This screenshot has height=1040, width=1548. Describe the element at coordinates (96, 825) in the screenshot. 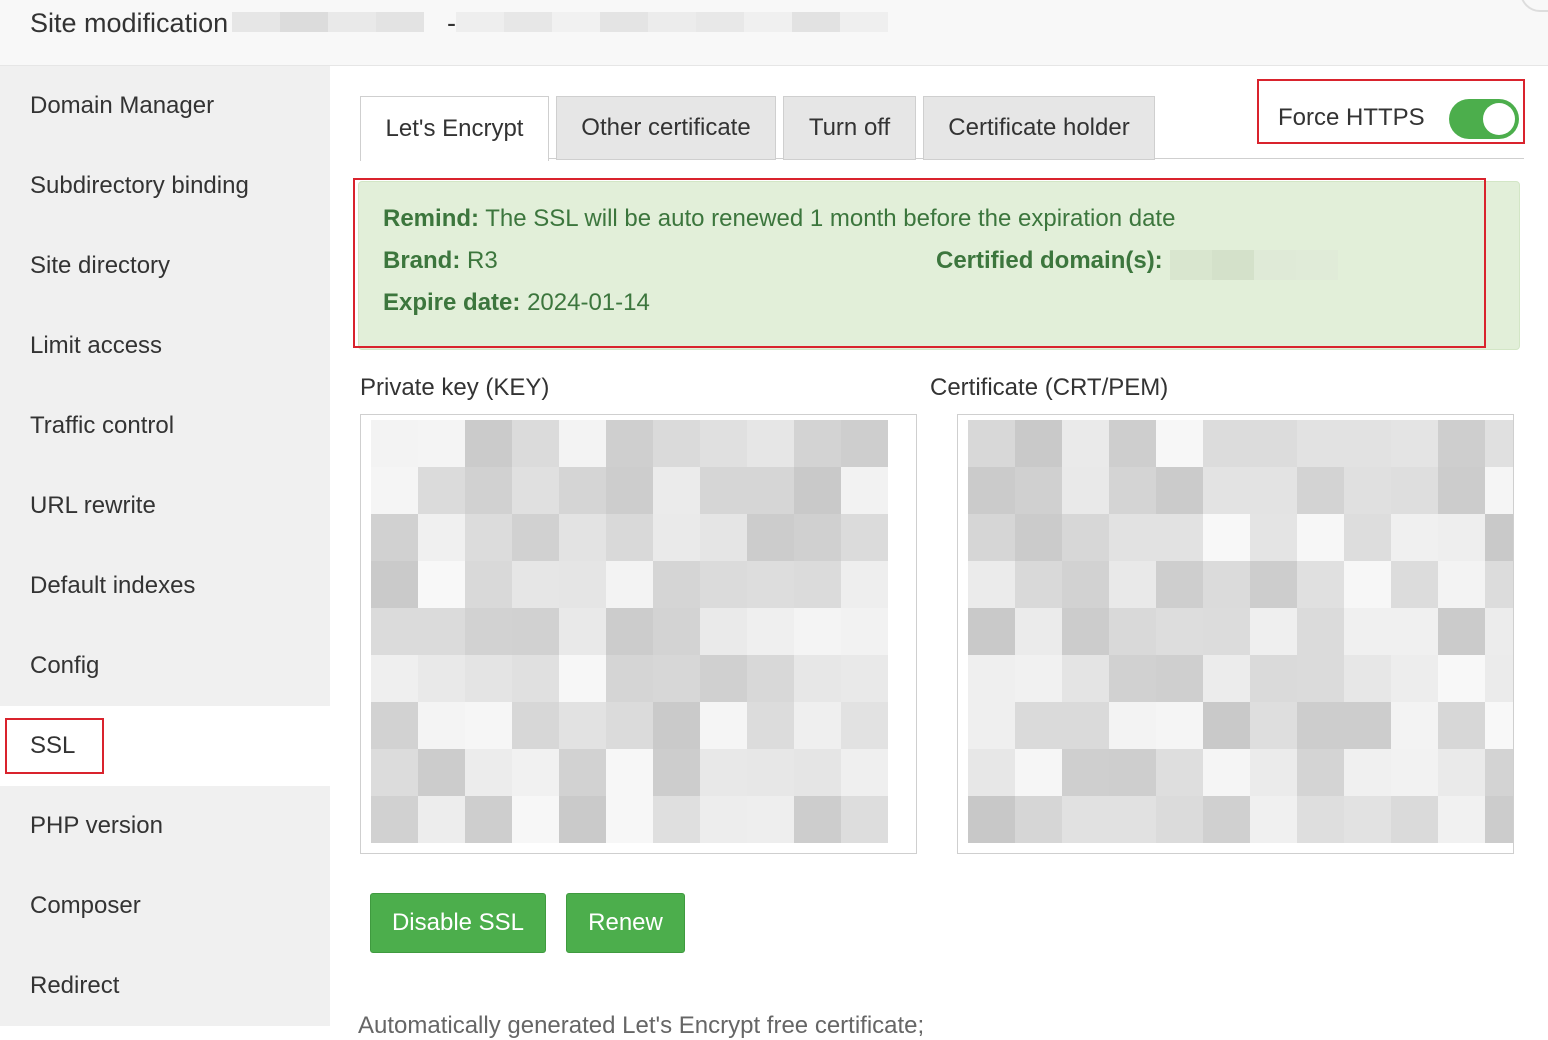

I see `sidebar-item-label: PHP version` at that location.